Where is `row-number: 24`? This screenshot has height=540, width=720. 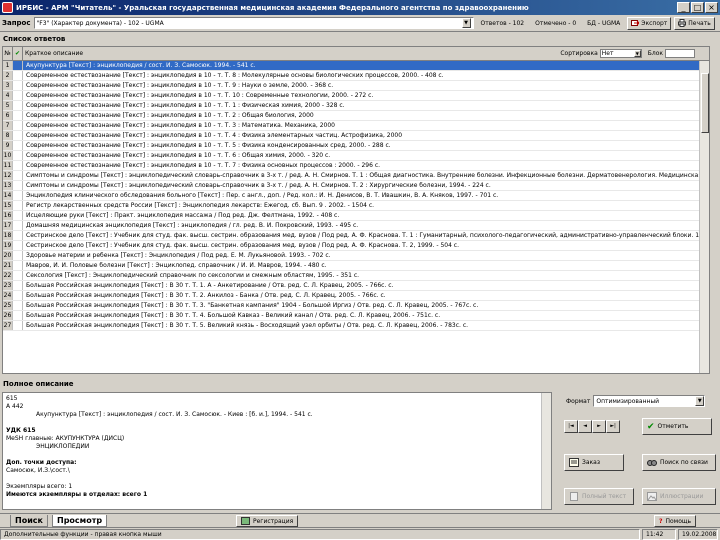 row-number: 24 is located at coordinates (8, 295).